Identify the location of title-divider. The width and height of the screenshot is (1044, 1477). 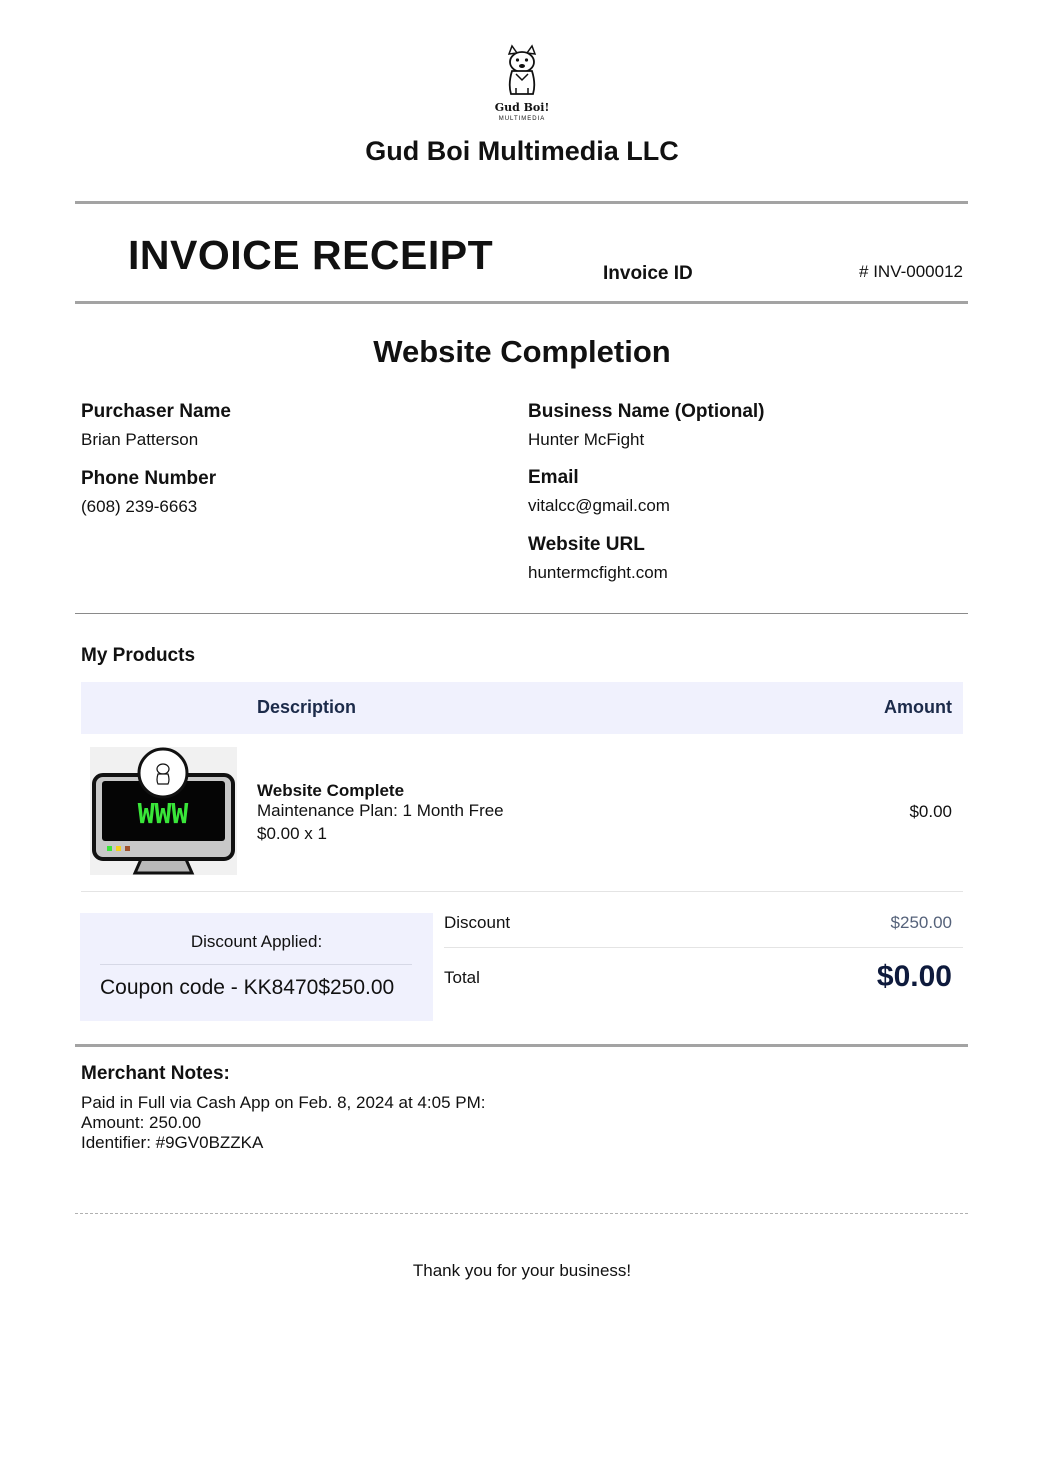
(521, 302).